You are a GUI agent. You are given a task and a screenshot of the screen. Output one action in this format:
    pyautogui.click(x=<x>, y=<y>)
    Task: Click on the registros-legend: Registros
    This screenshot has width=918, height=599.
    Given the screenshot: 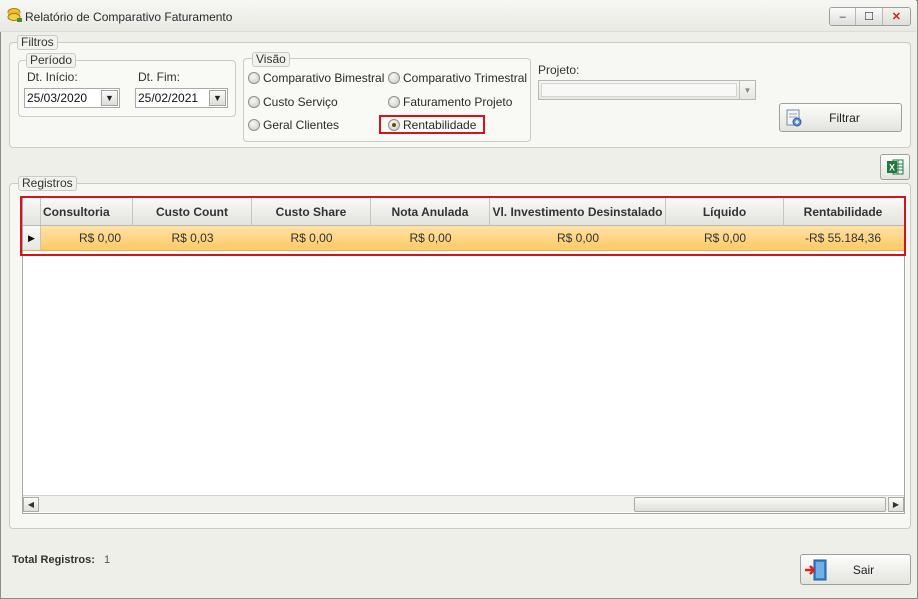 What is the action you would take?
    pyautogui.click(x=47, y=183)
    